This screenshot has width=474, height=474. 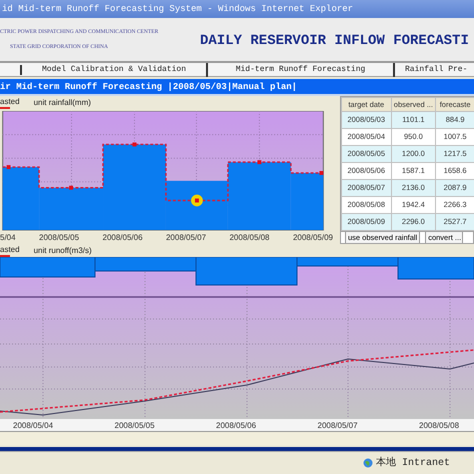 I want to click on legend-line, so click(x=5, y=107).